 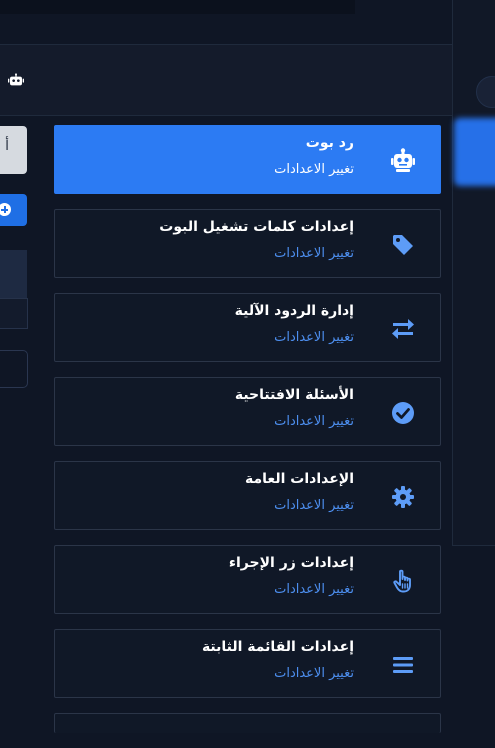 What do you see at coordinates (403, 329) in the screenshot?
I see `exchange-arrows-icon` at bounding box center [403, 329].